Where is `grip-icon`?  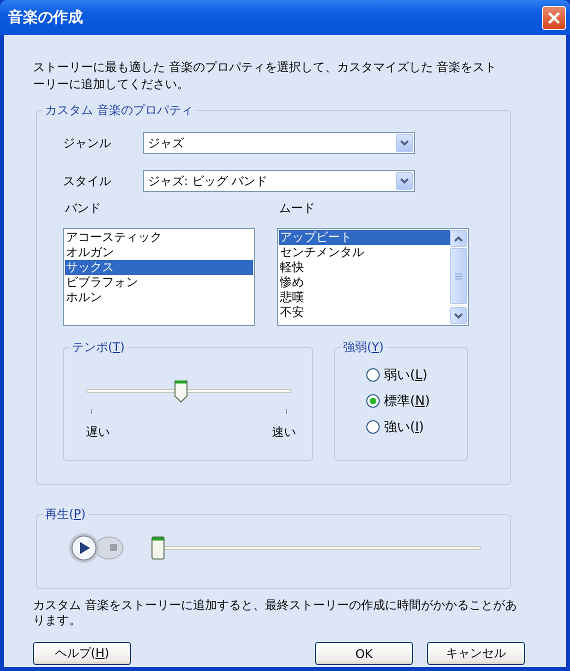 grip-icon is located at coordinates (458, 276).